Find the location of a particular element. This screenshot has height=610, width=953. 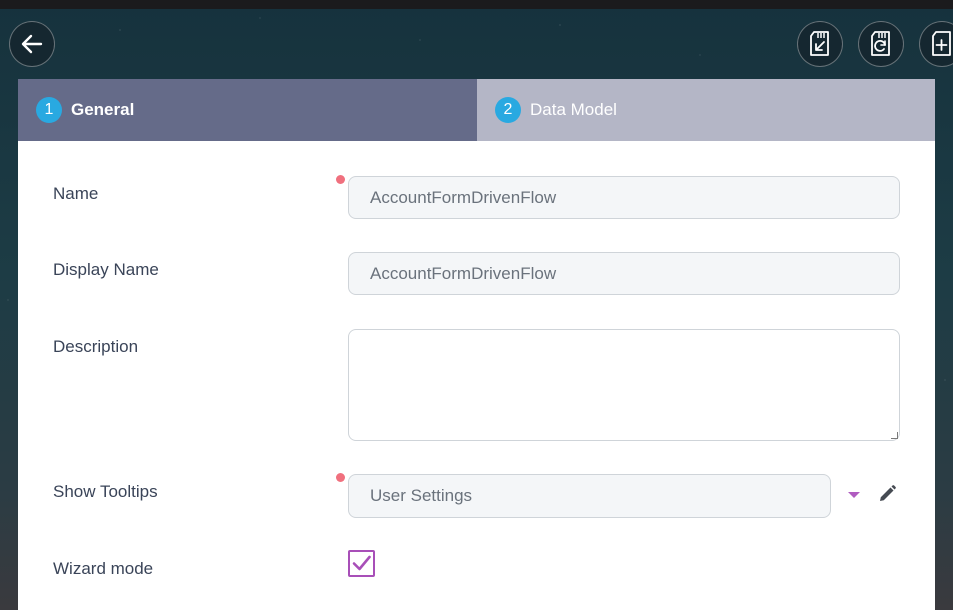

sd-card-import-icon is located at coordinates (819, 43).